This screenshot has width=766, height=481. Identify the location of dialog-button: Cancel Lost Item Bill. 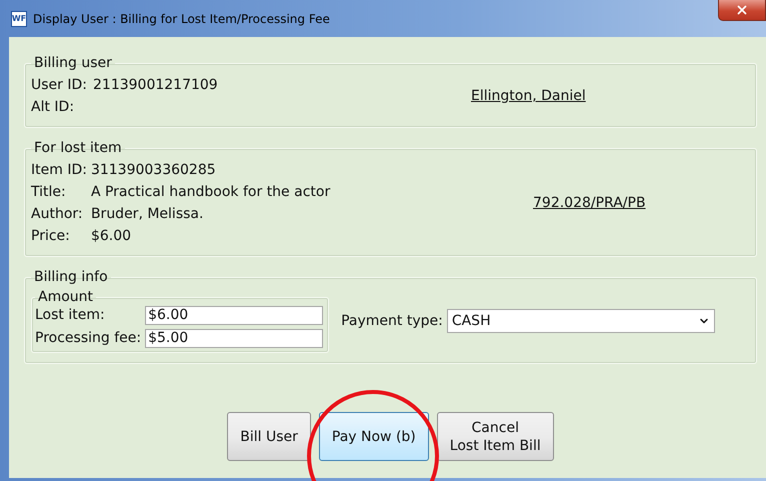
(495, 436).